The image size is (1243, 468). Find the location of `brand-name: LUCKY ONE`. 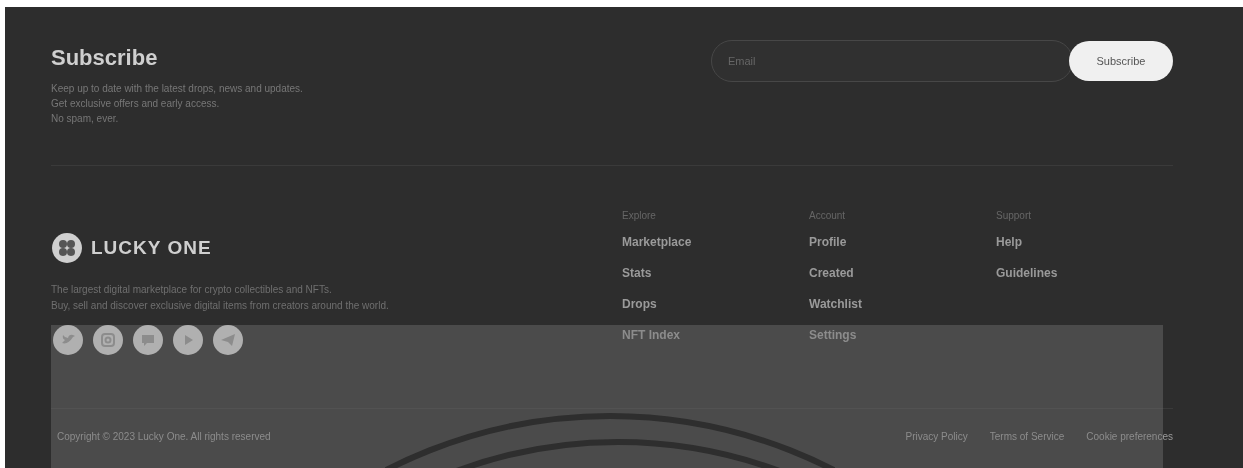

brand-name: LUCKY ONE is located at coordinates (151, 248).